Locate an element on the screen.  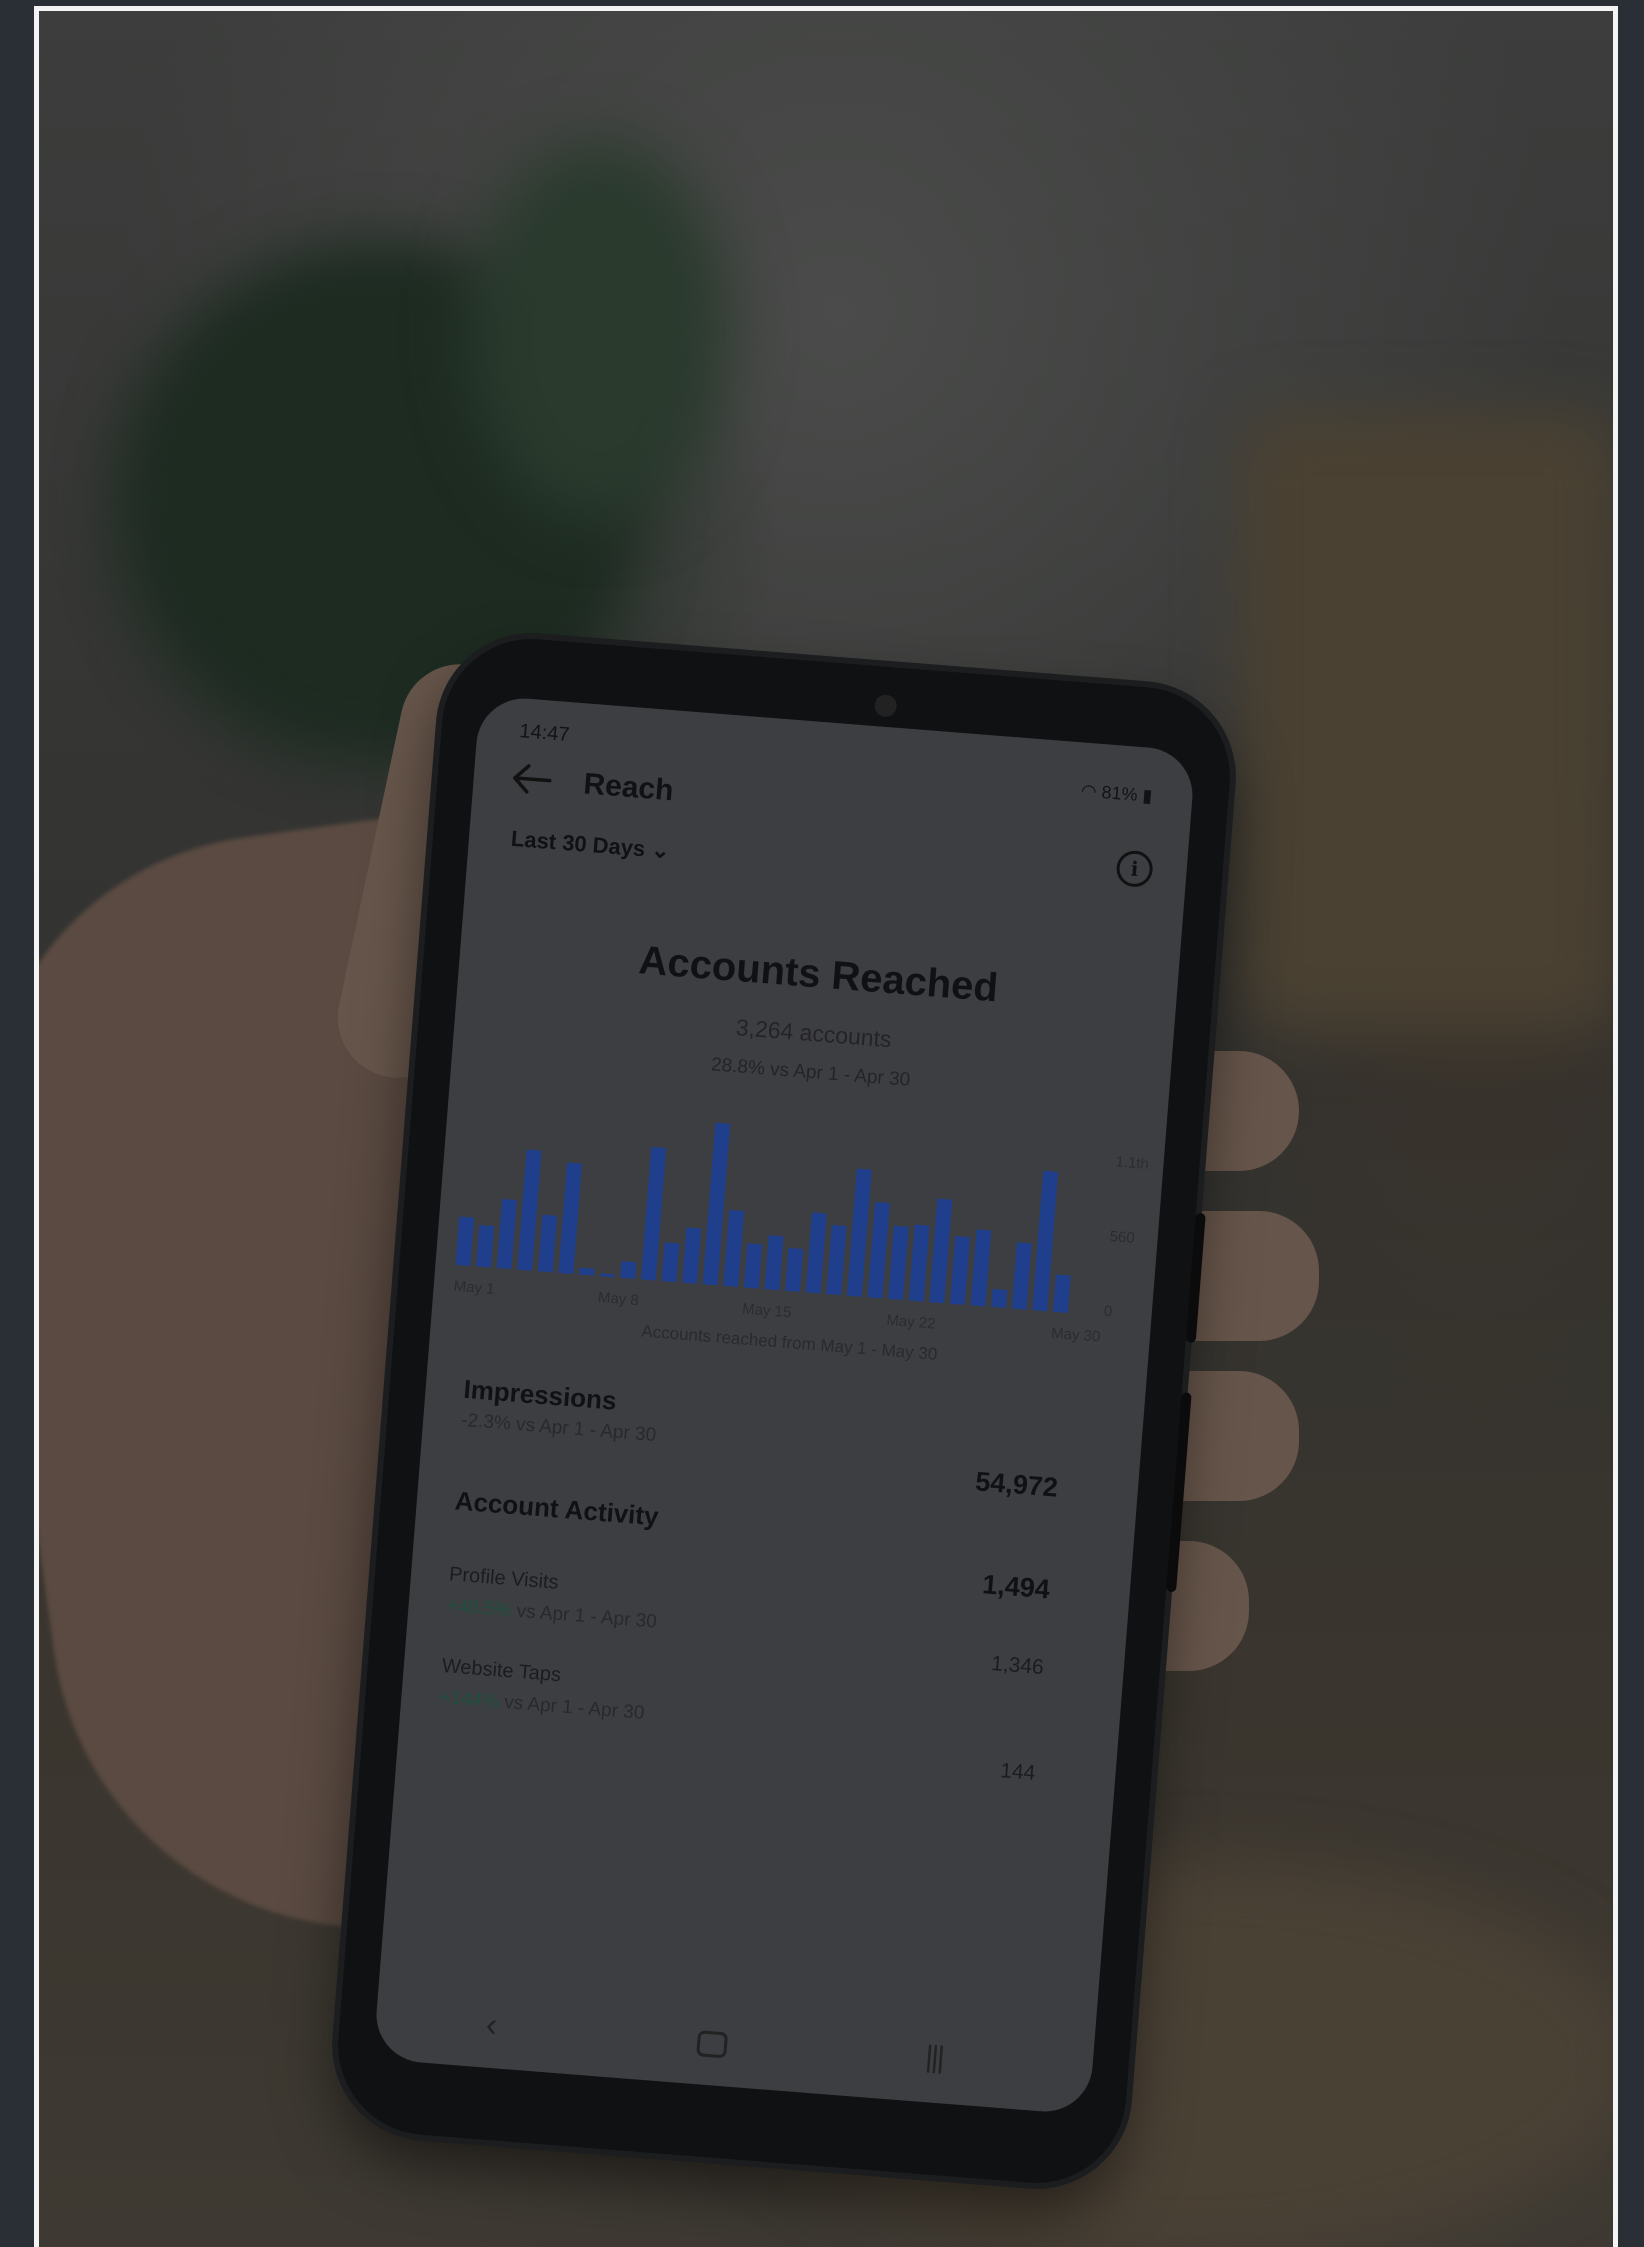
battery-percent: 81% is located at coordinates (1119, 793).